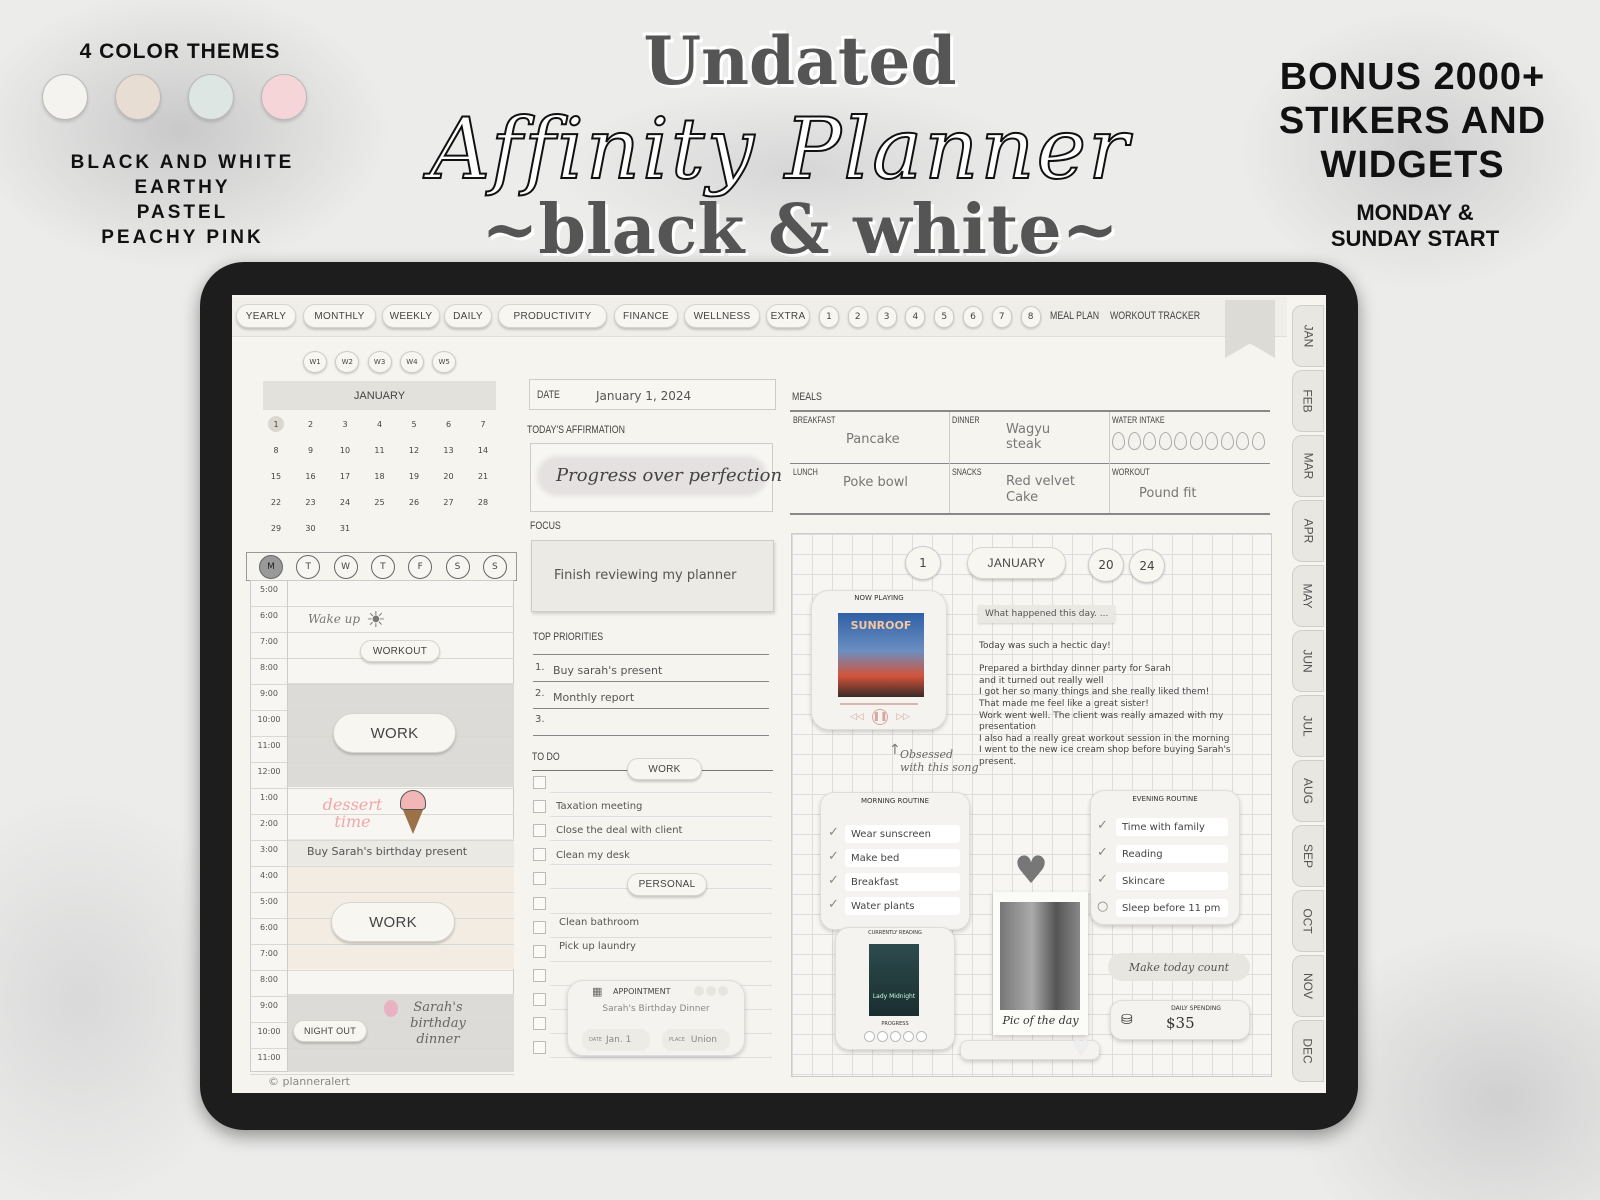 This screenshot has height=1200, width=1600. I want to click on nav-number-6: 6, so click(973, 317).